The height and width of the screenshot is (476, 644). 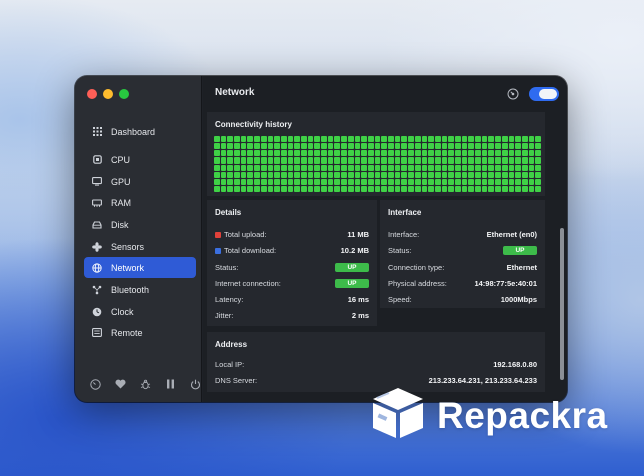 What do you see at coordinates (544, 94) in the screenshot?
I see `widget-toggle` at bounding box center [544, 94].